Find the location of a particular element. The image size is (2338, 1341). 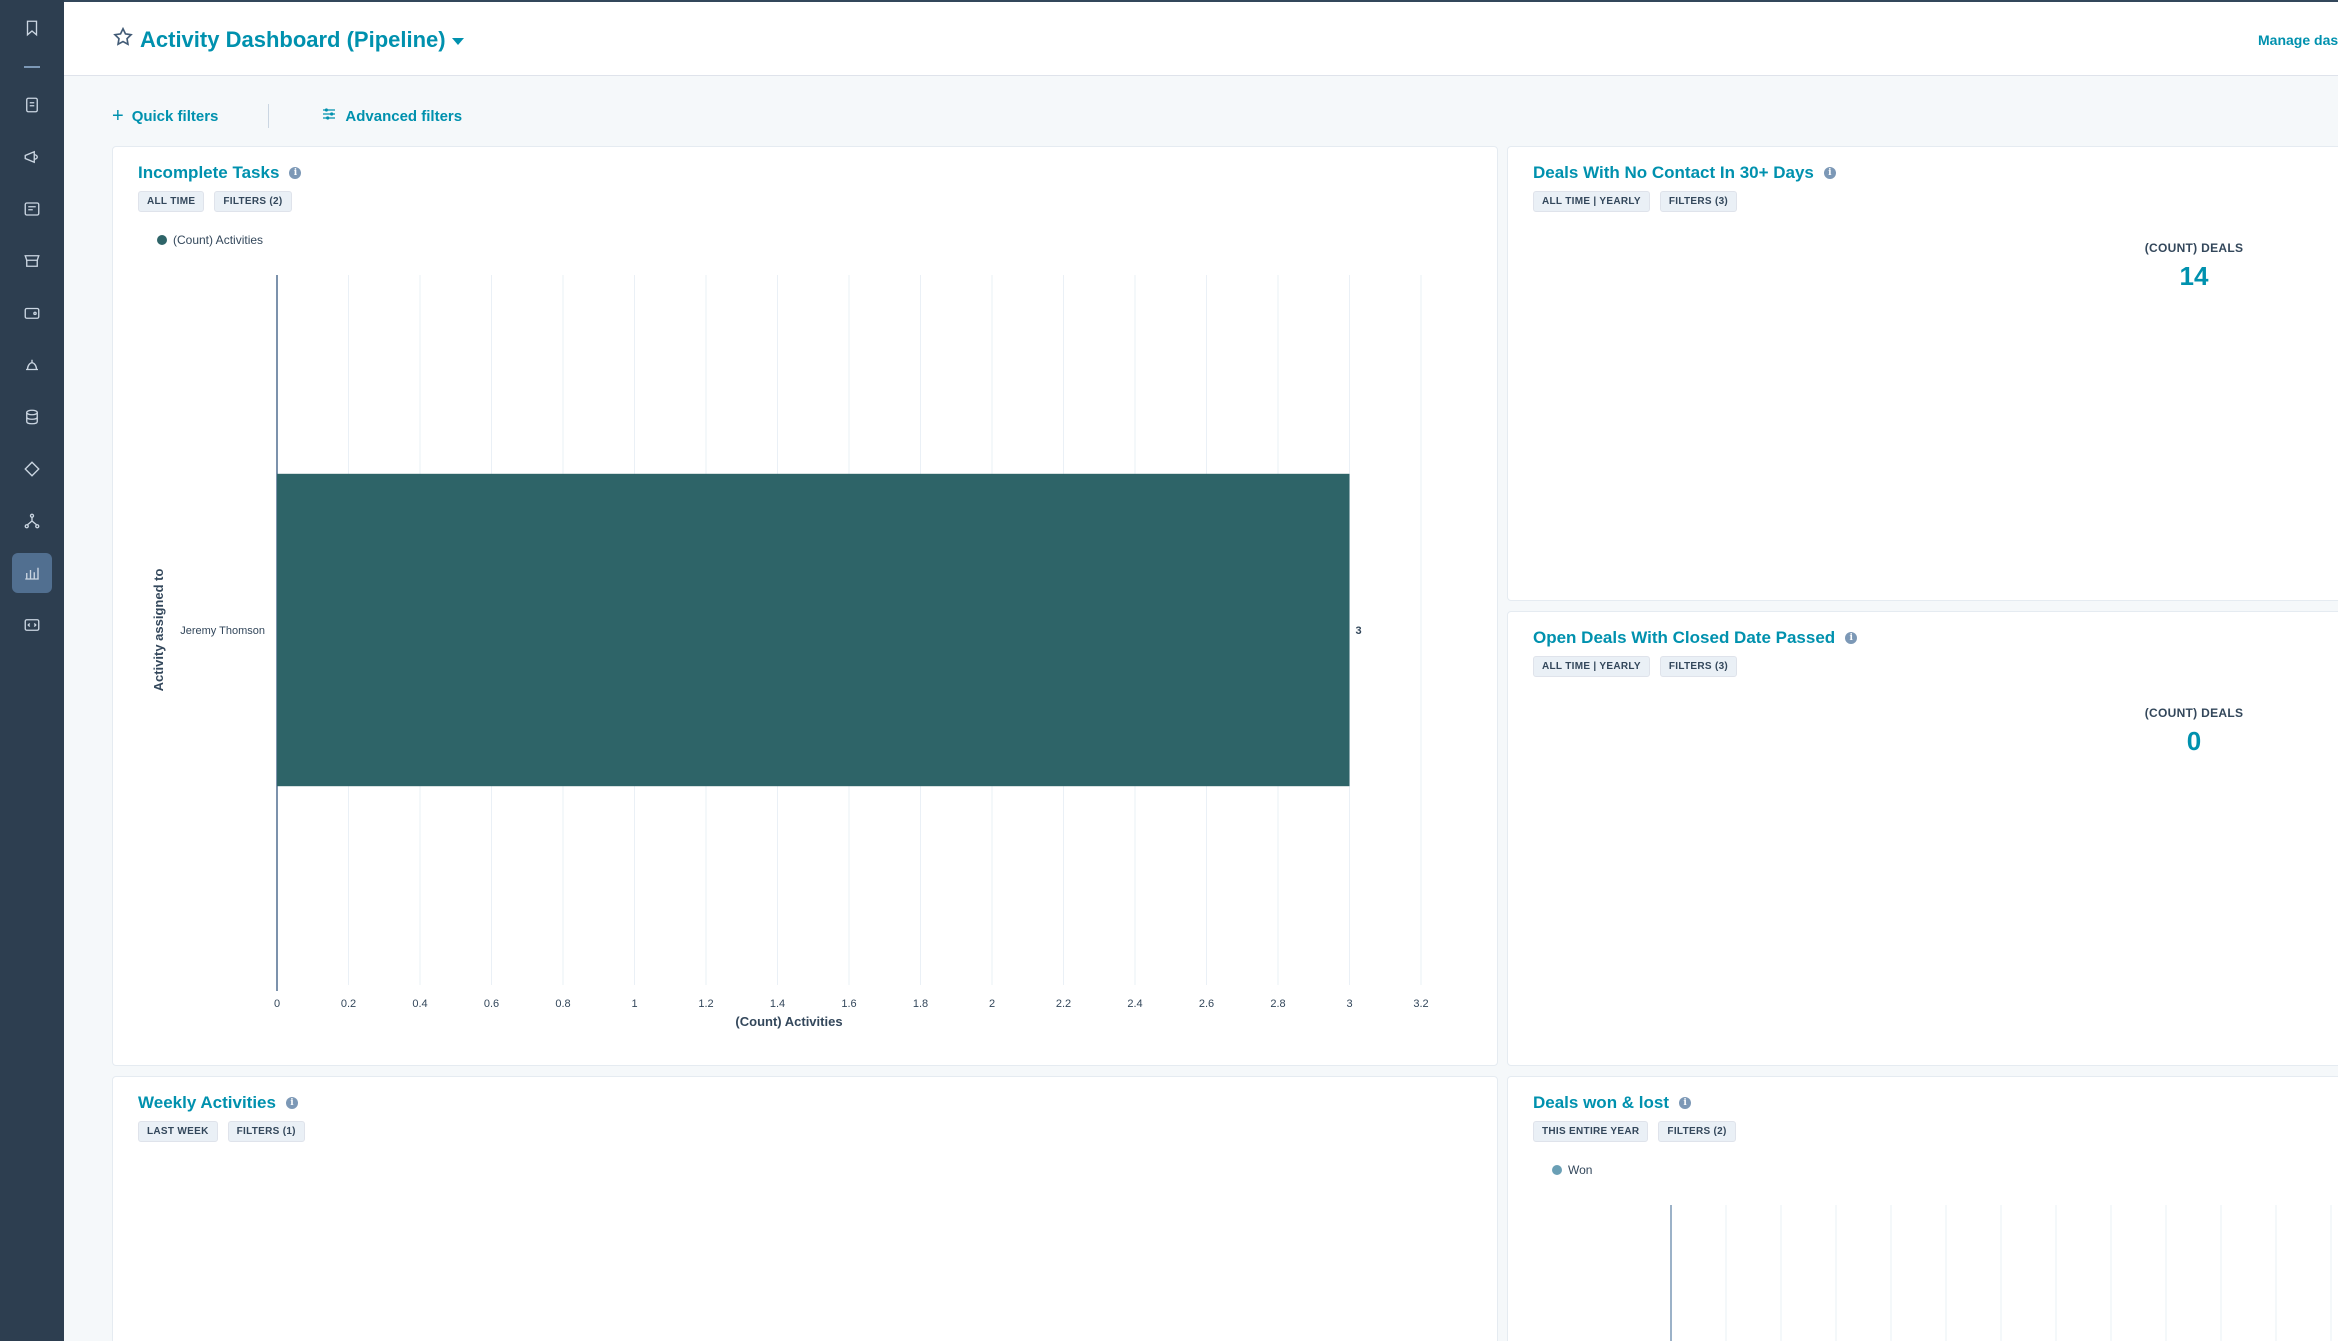

x-tick-label: 1.2 is located at coordinates (705, 1004).